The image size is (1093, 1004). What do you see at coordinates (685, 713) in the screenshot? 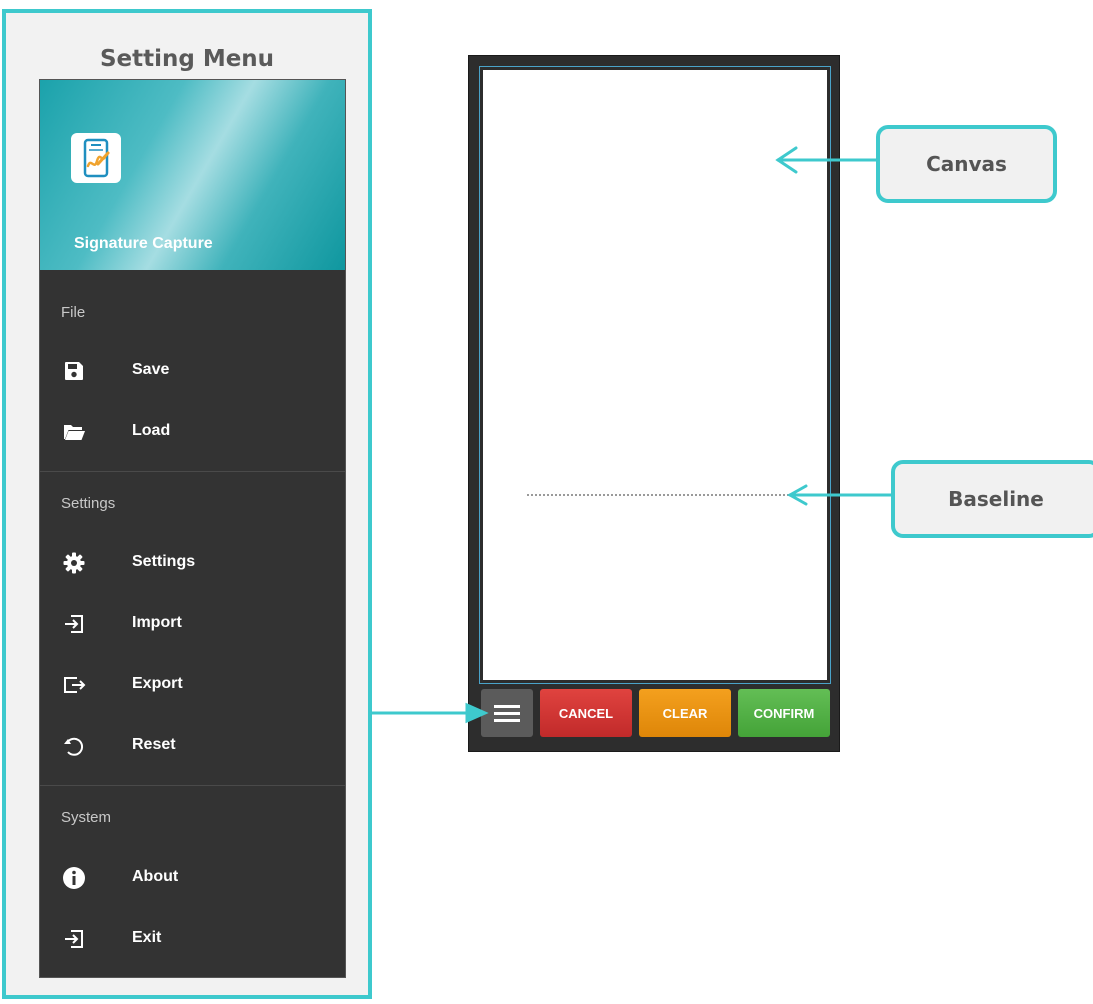
I see `clear-button: CLEAR` at bounding box center [685, 713].